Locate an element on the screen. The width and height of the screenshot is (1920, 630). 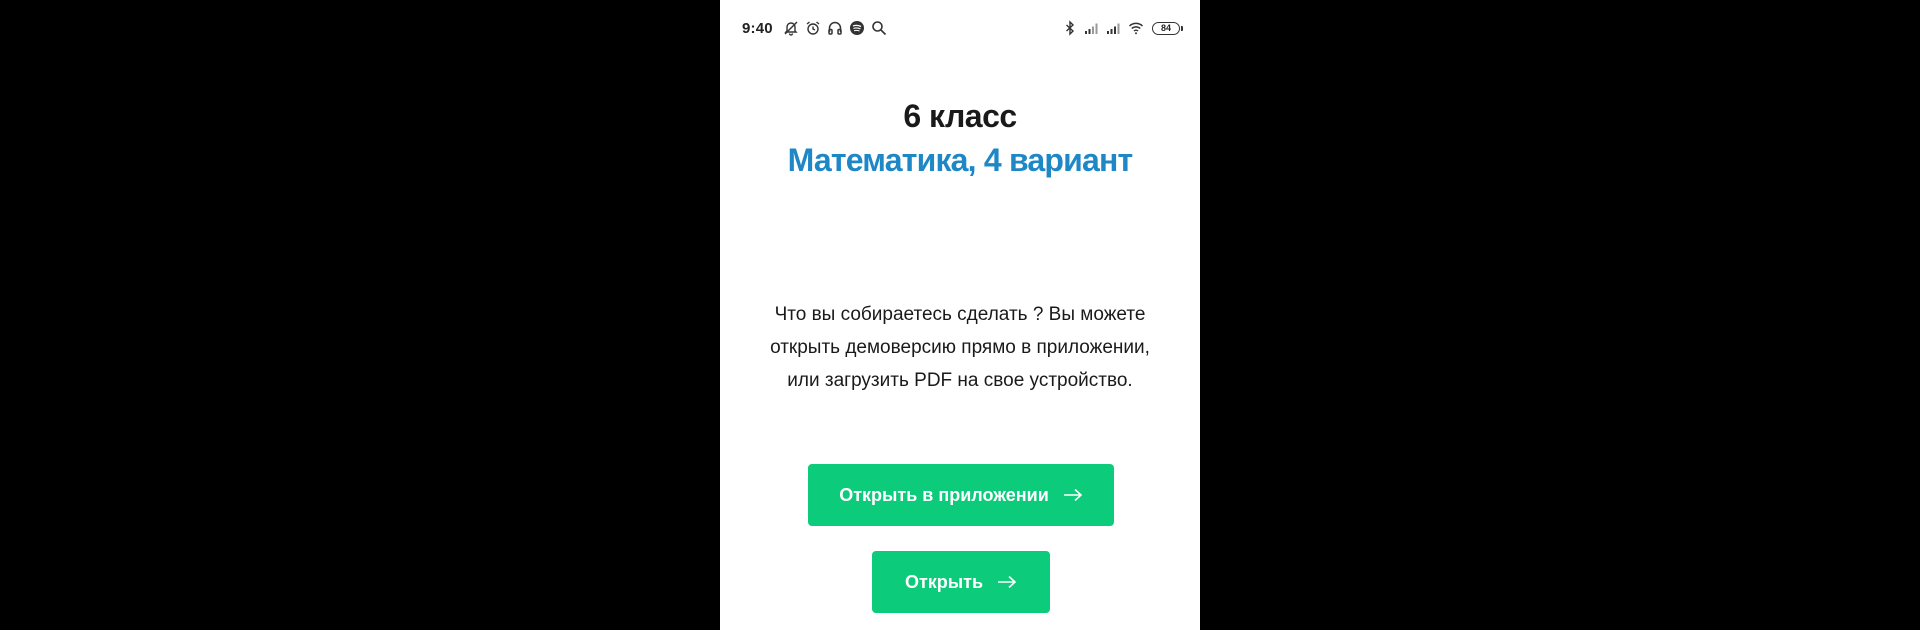
alarm-icon is located at coordinates (813, 28).